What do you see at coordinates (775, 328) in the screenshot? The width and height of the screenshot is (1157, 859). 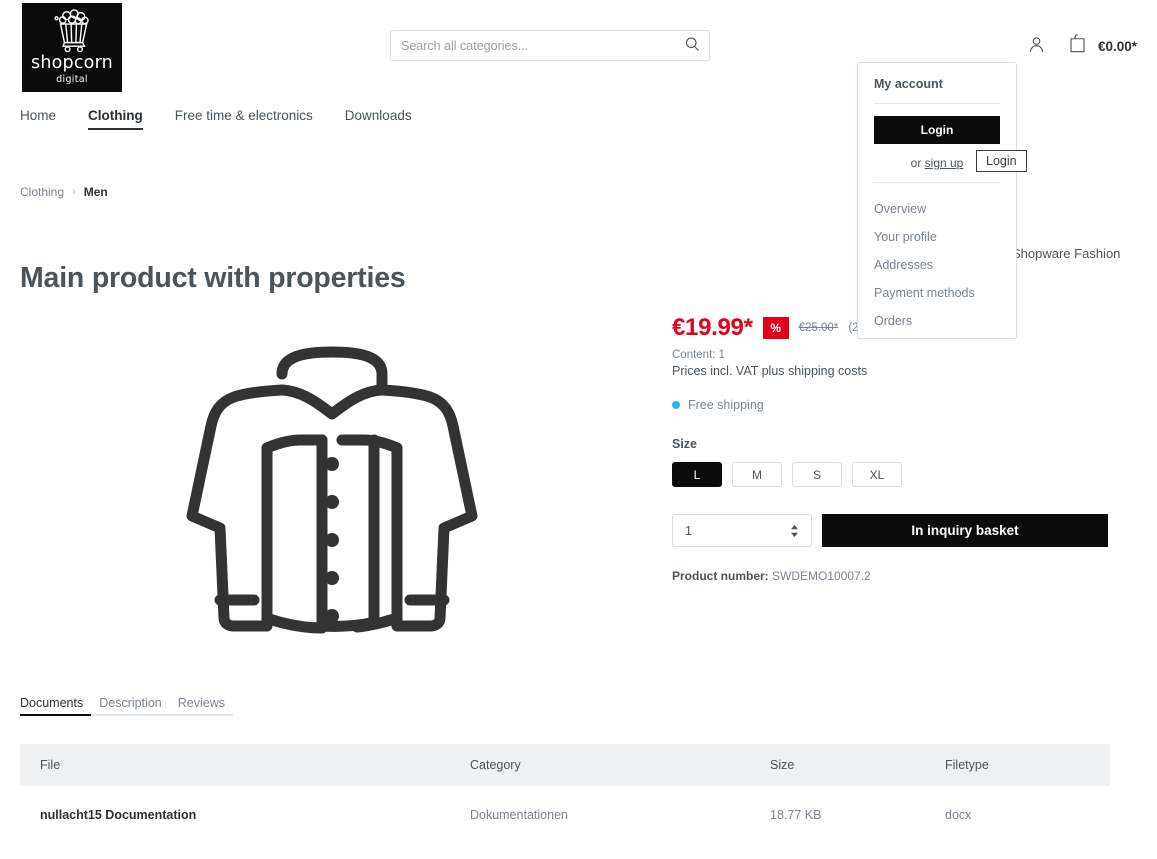 I see `discount-badge: %` at bounding box center [775, 328].